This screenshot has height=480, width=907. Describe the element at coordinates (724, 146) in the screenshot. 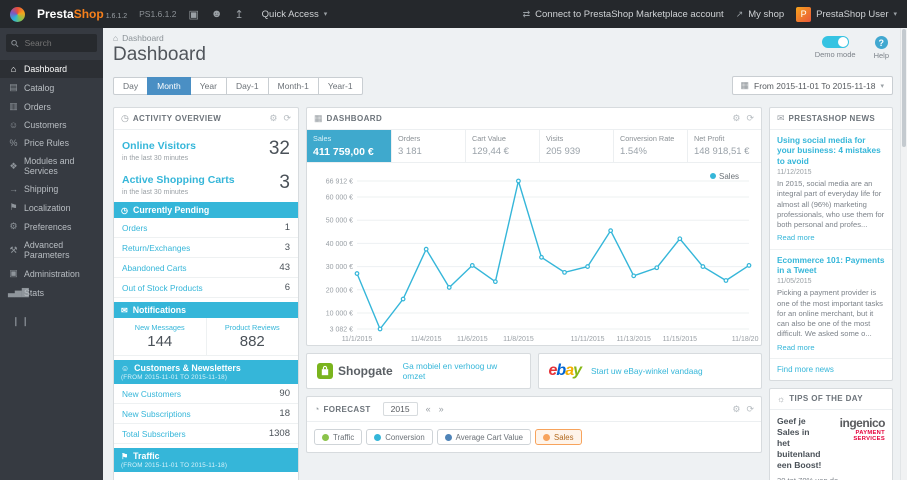

I see `kpi-tab-net-profit: Net Profit 148 918,51 €` at that location.